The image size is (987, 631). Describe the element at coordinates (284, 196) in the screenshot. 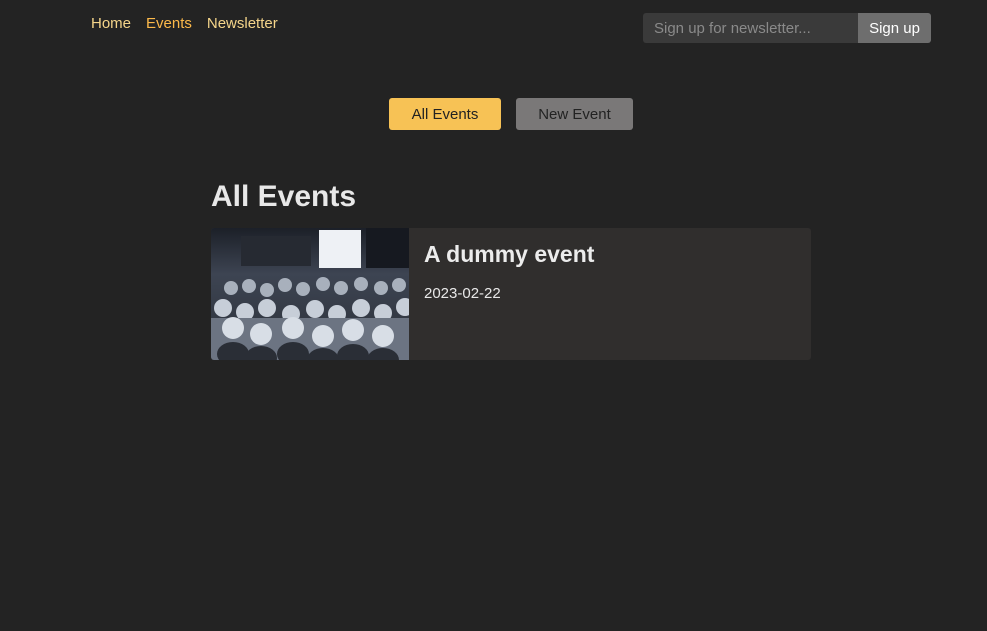

I see `page-title: All Events` at that location.